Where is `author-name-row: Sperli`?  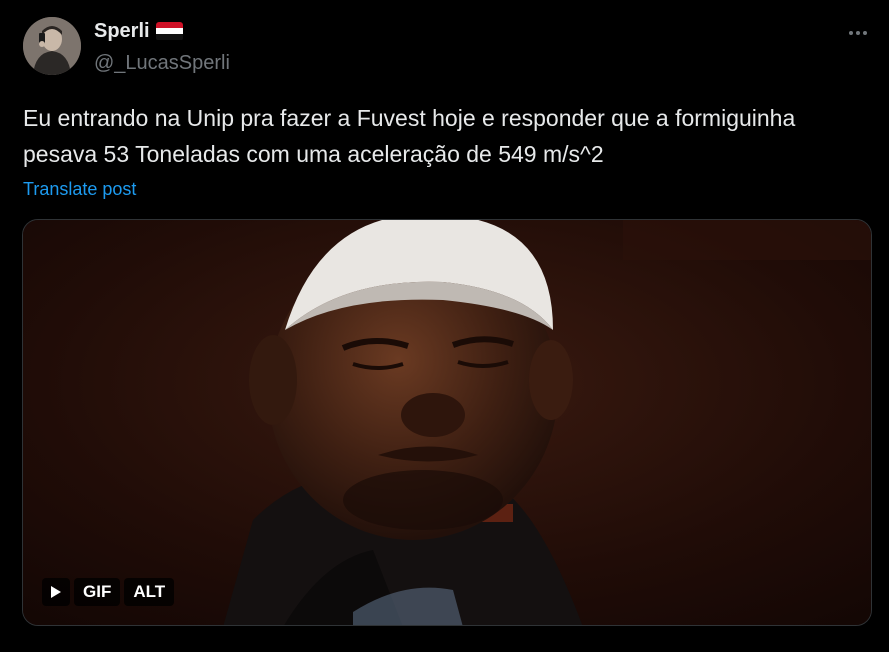
author-name-row: Sperli is located at coordinates (138, 31).